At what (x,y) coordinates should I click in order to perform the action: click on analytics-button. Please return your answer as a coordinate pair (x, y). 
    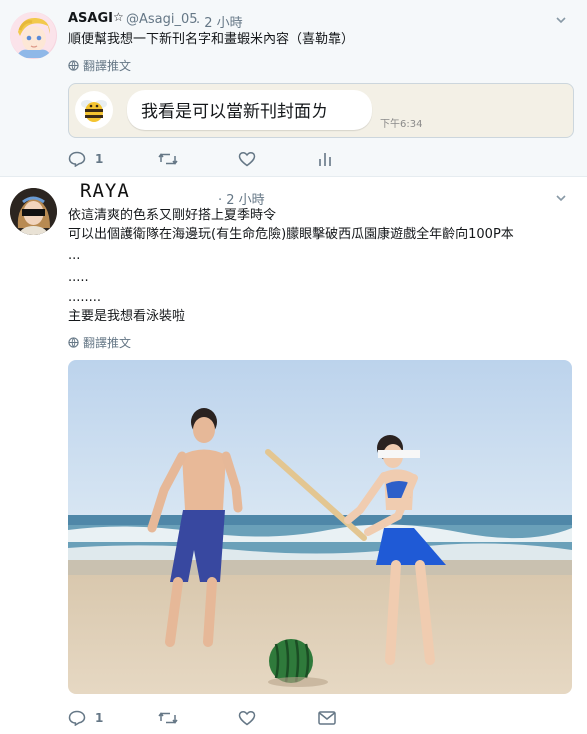
    Looking at the image, I should click on (325, 159).